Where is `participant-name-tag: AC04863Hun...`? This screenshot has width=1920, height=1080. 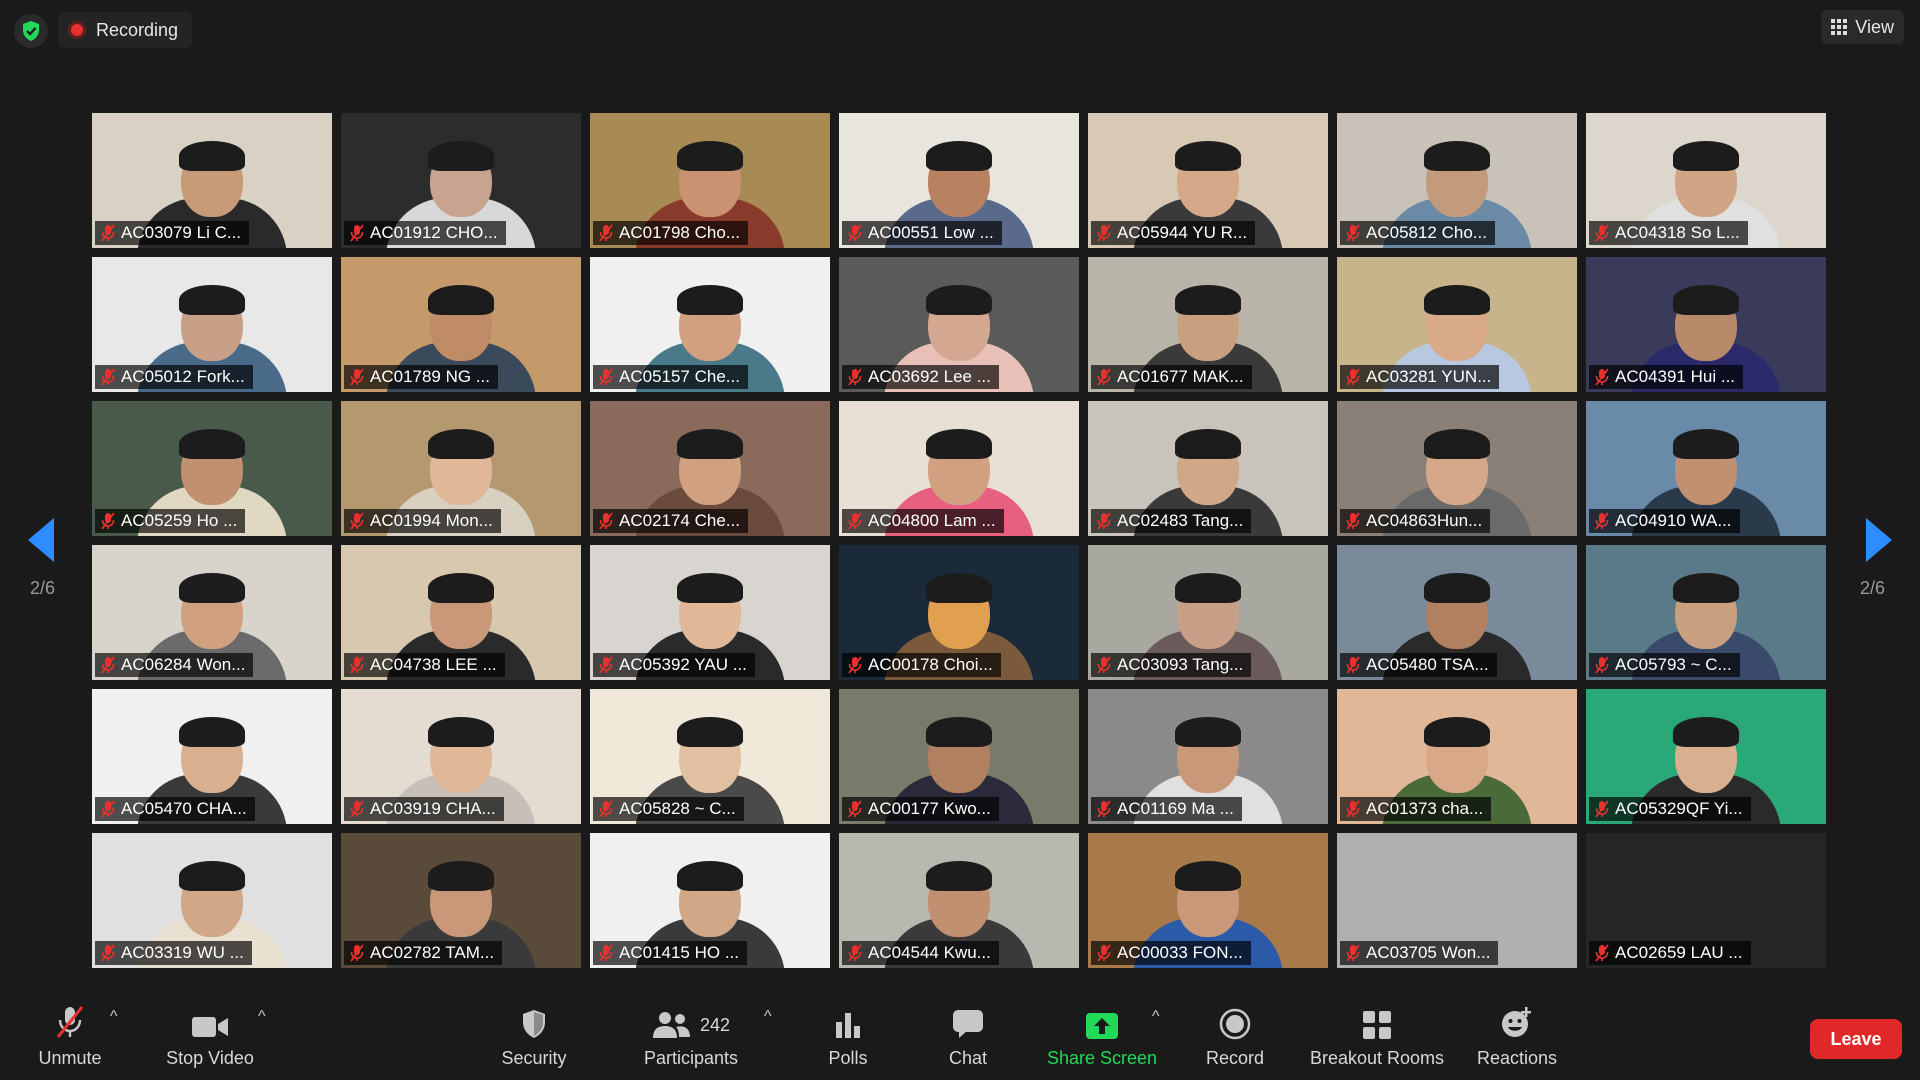 participant-name-tag: AC04863Hun... is located at coordinates (1415, 521).